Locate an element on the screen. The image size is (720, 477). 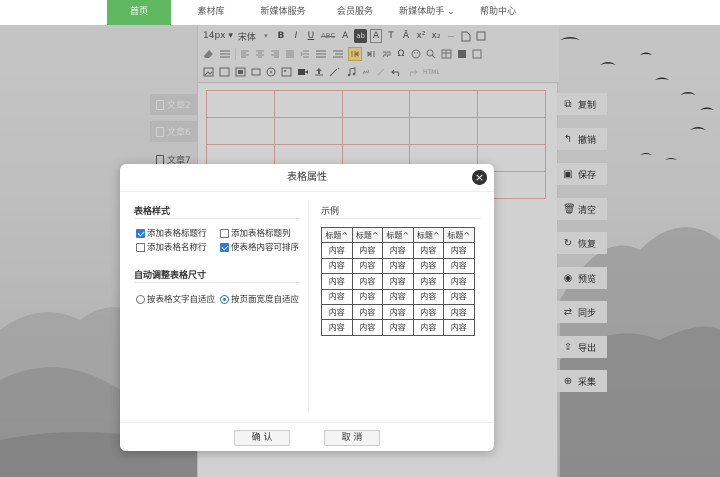
nav-assistant: 新媒体助手 ⌄ is located at coordinates (427, 12).